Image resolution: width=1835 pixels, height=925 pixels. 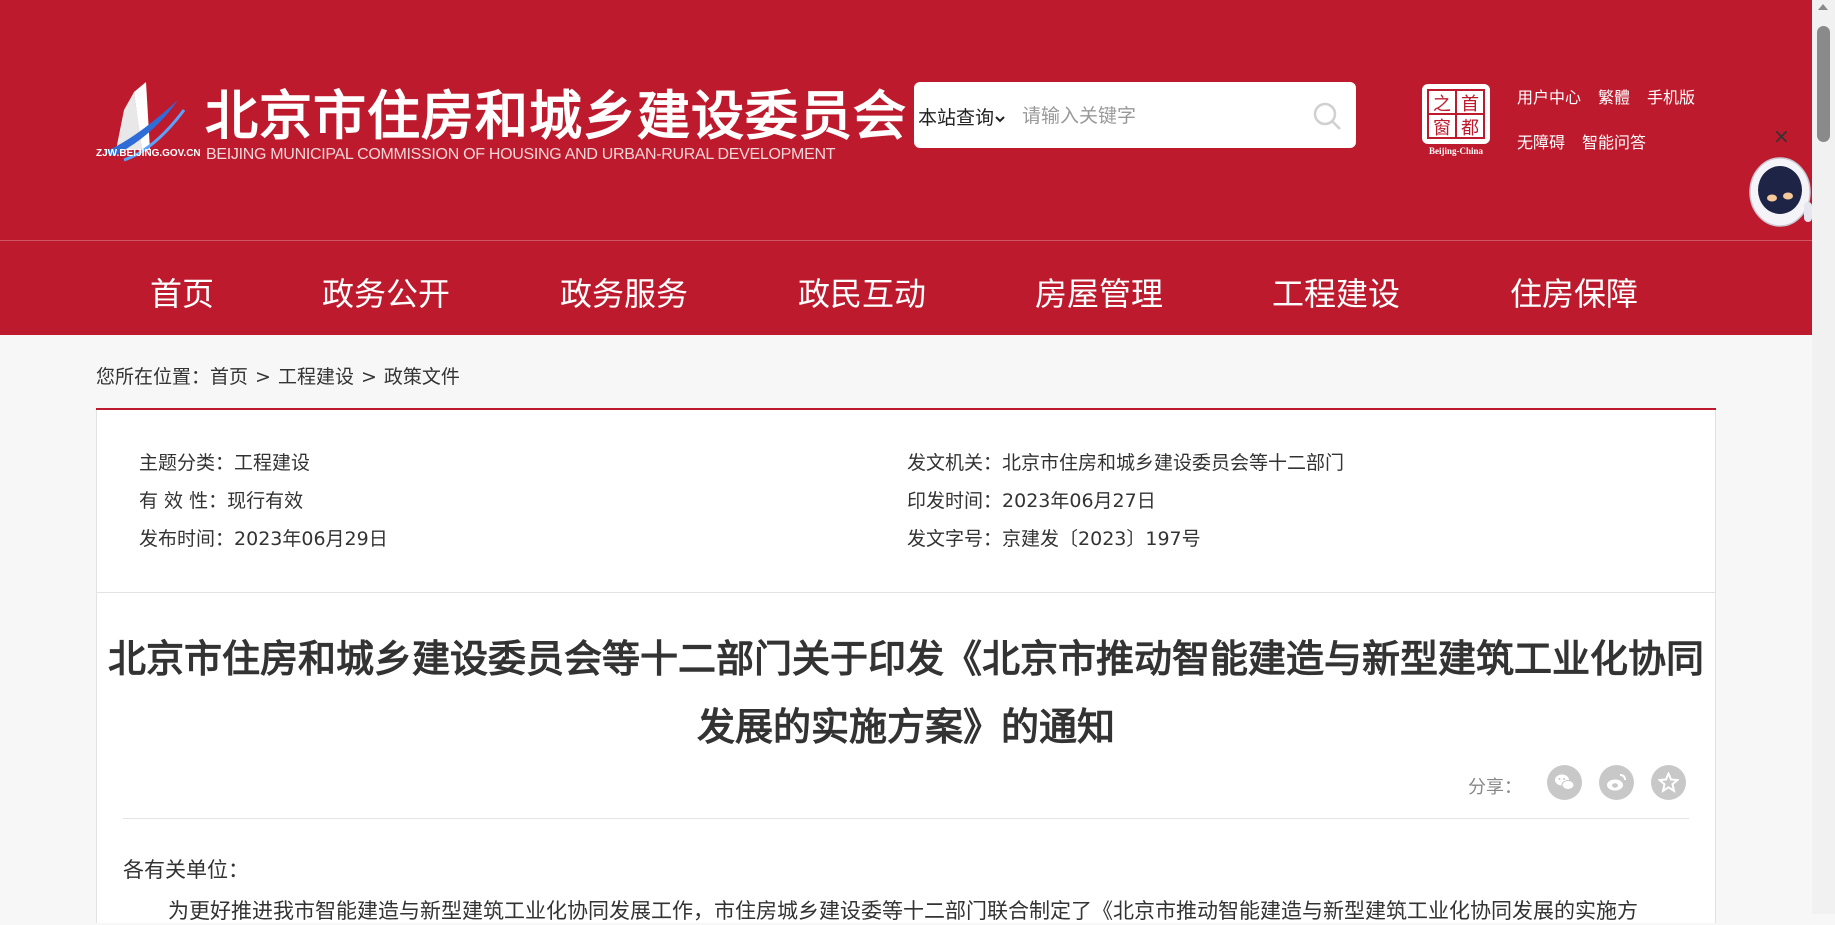 I want to click on nav-item-housing-management: 房屋管理, so click(x=1099, y=292).